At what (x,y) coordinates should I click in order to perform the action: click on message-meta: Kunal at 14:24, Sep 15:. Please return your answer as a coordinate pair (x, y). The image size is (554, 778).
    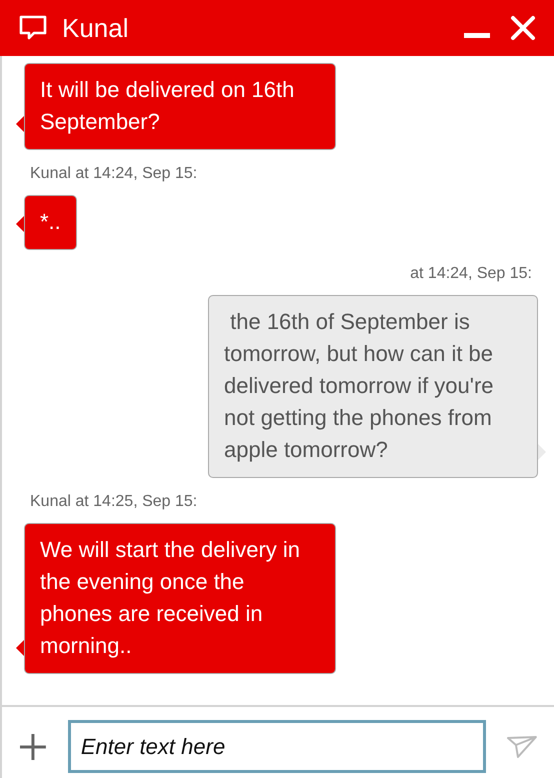
    Looking at the image, I should click on (113, 174).